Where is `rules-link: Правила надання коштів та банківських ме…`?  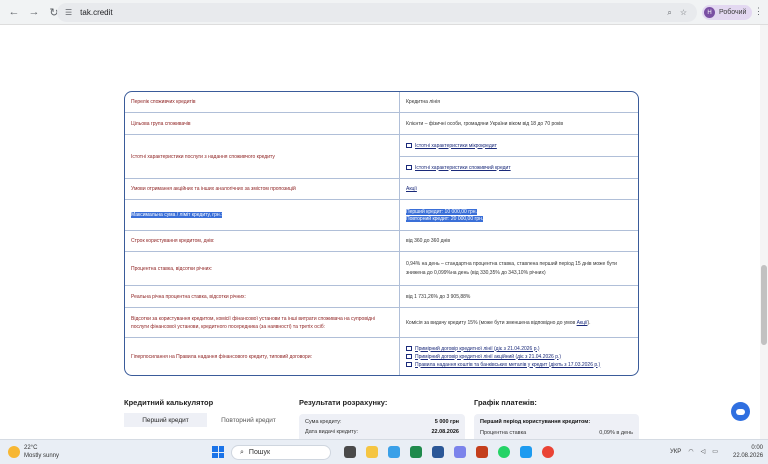
rules-link: Правила надання коштів та банківських ме… is located at coordinates (519, 365).